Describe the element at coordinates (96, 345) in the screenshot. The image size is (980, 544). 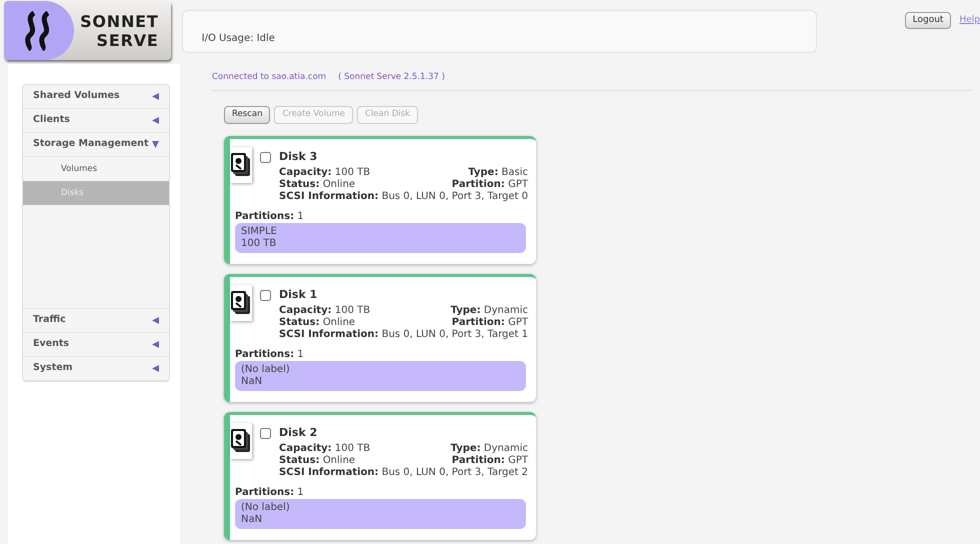
I see `sidebar-item: Events` at that location.